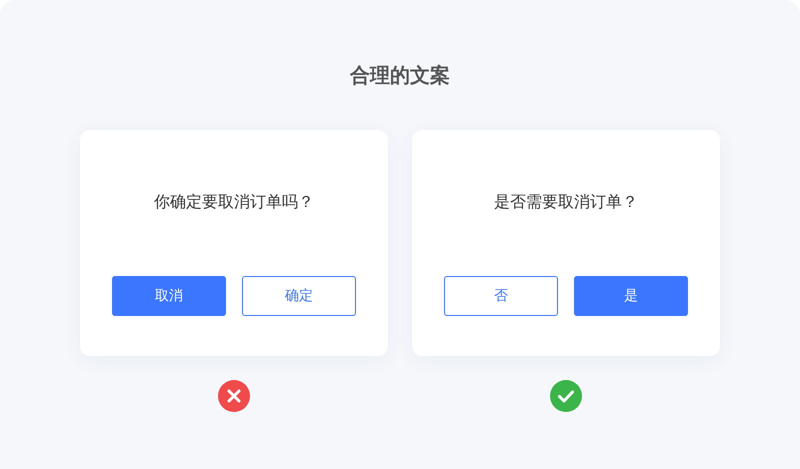 The image size is (800, 469). Describe the element at coordinates (299, 296) in the screenshot. I see `dialog-button: 确定` at that location.